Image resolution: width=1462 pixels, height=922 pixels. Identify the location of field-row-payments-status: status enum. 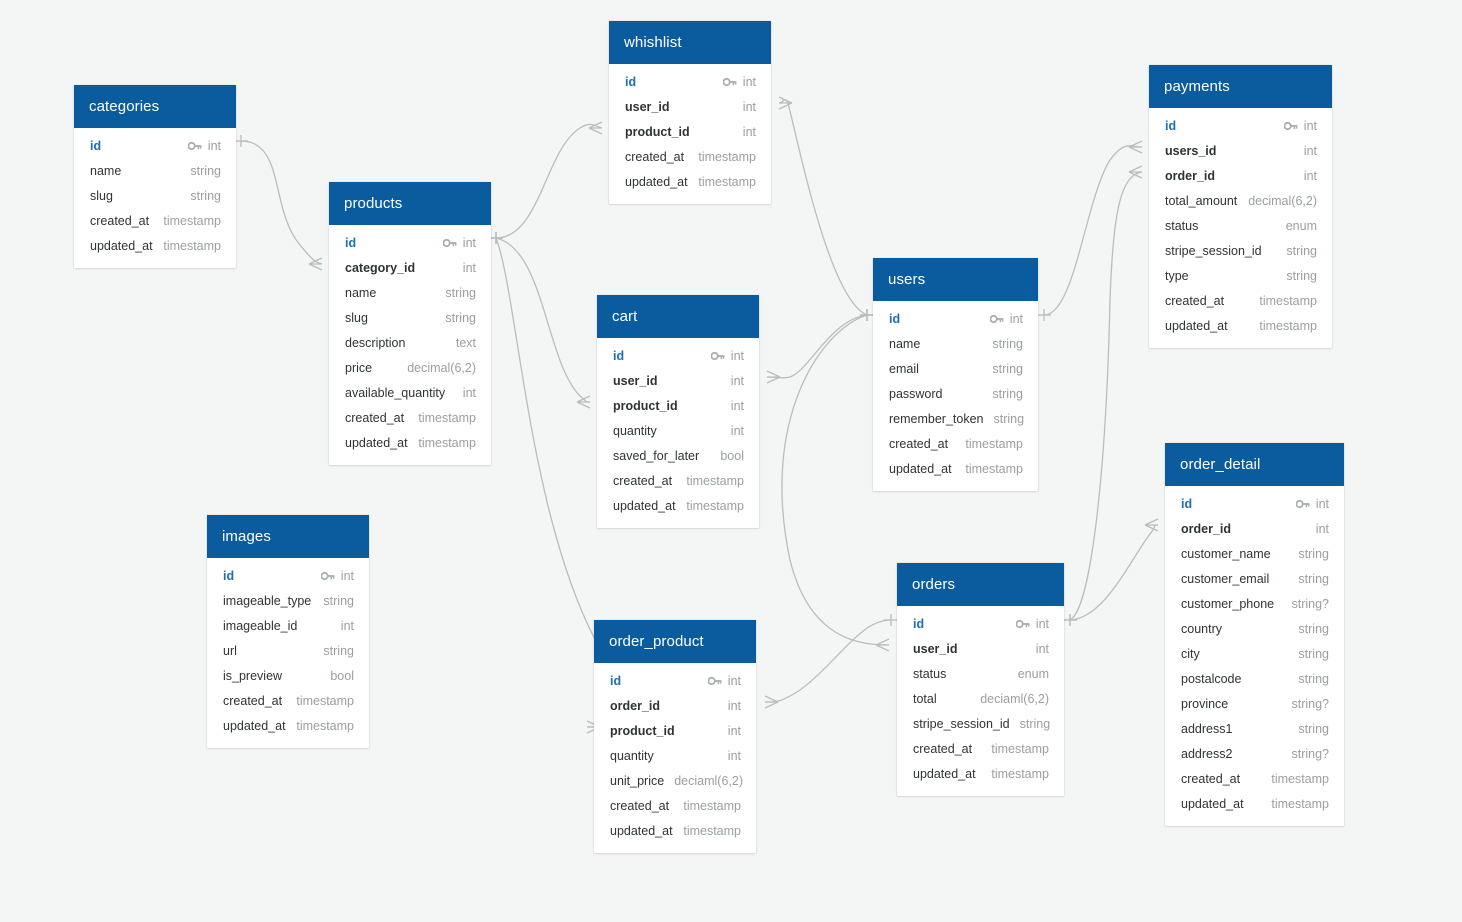
(1240, 225).